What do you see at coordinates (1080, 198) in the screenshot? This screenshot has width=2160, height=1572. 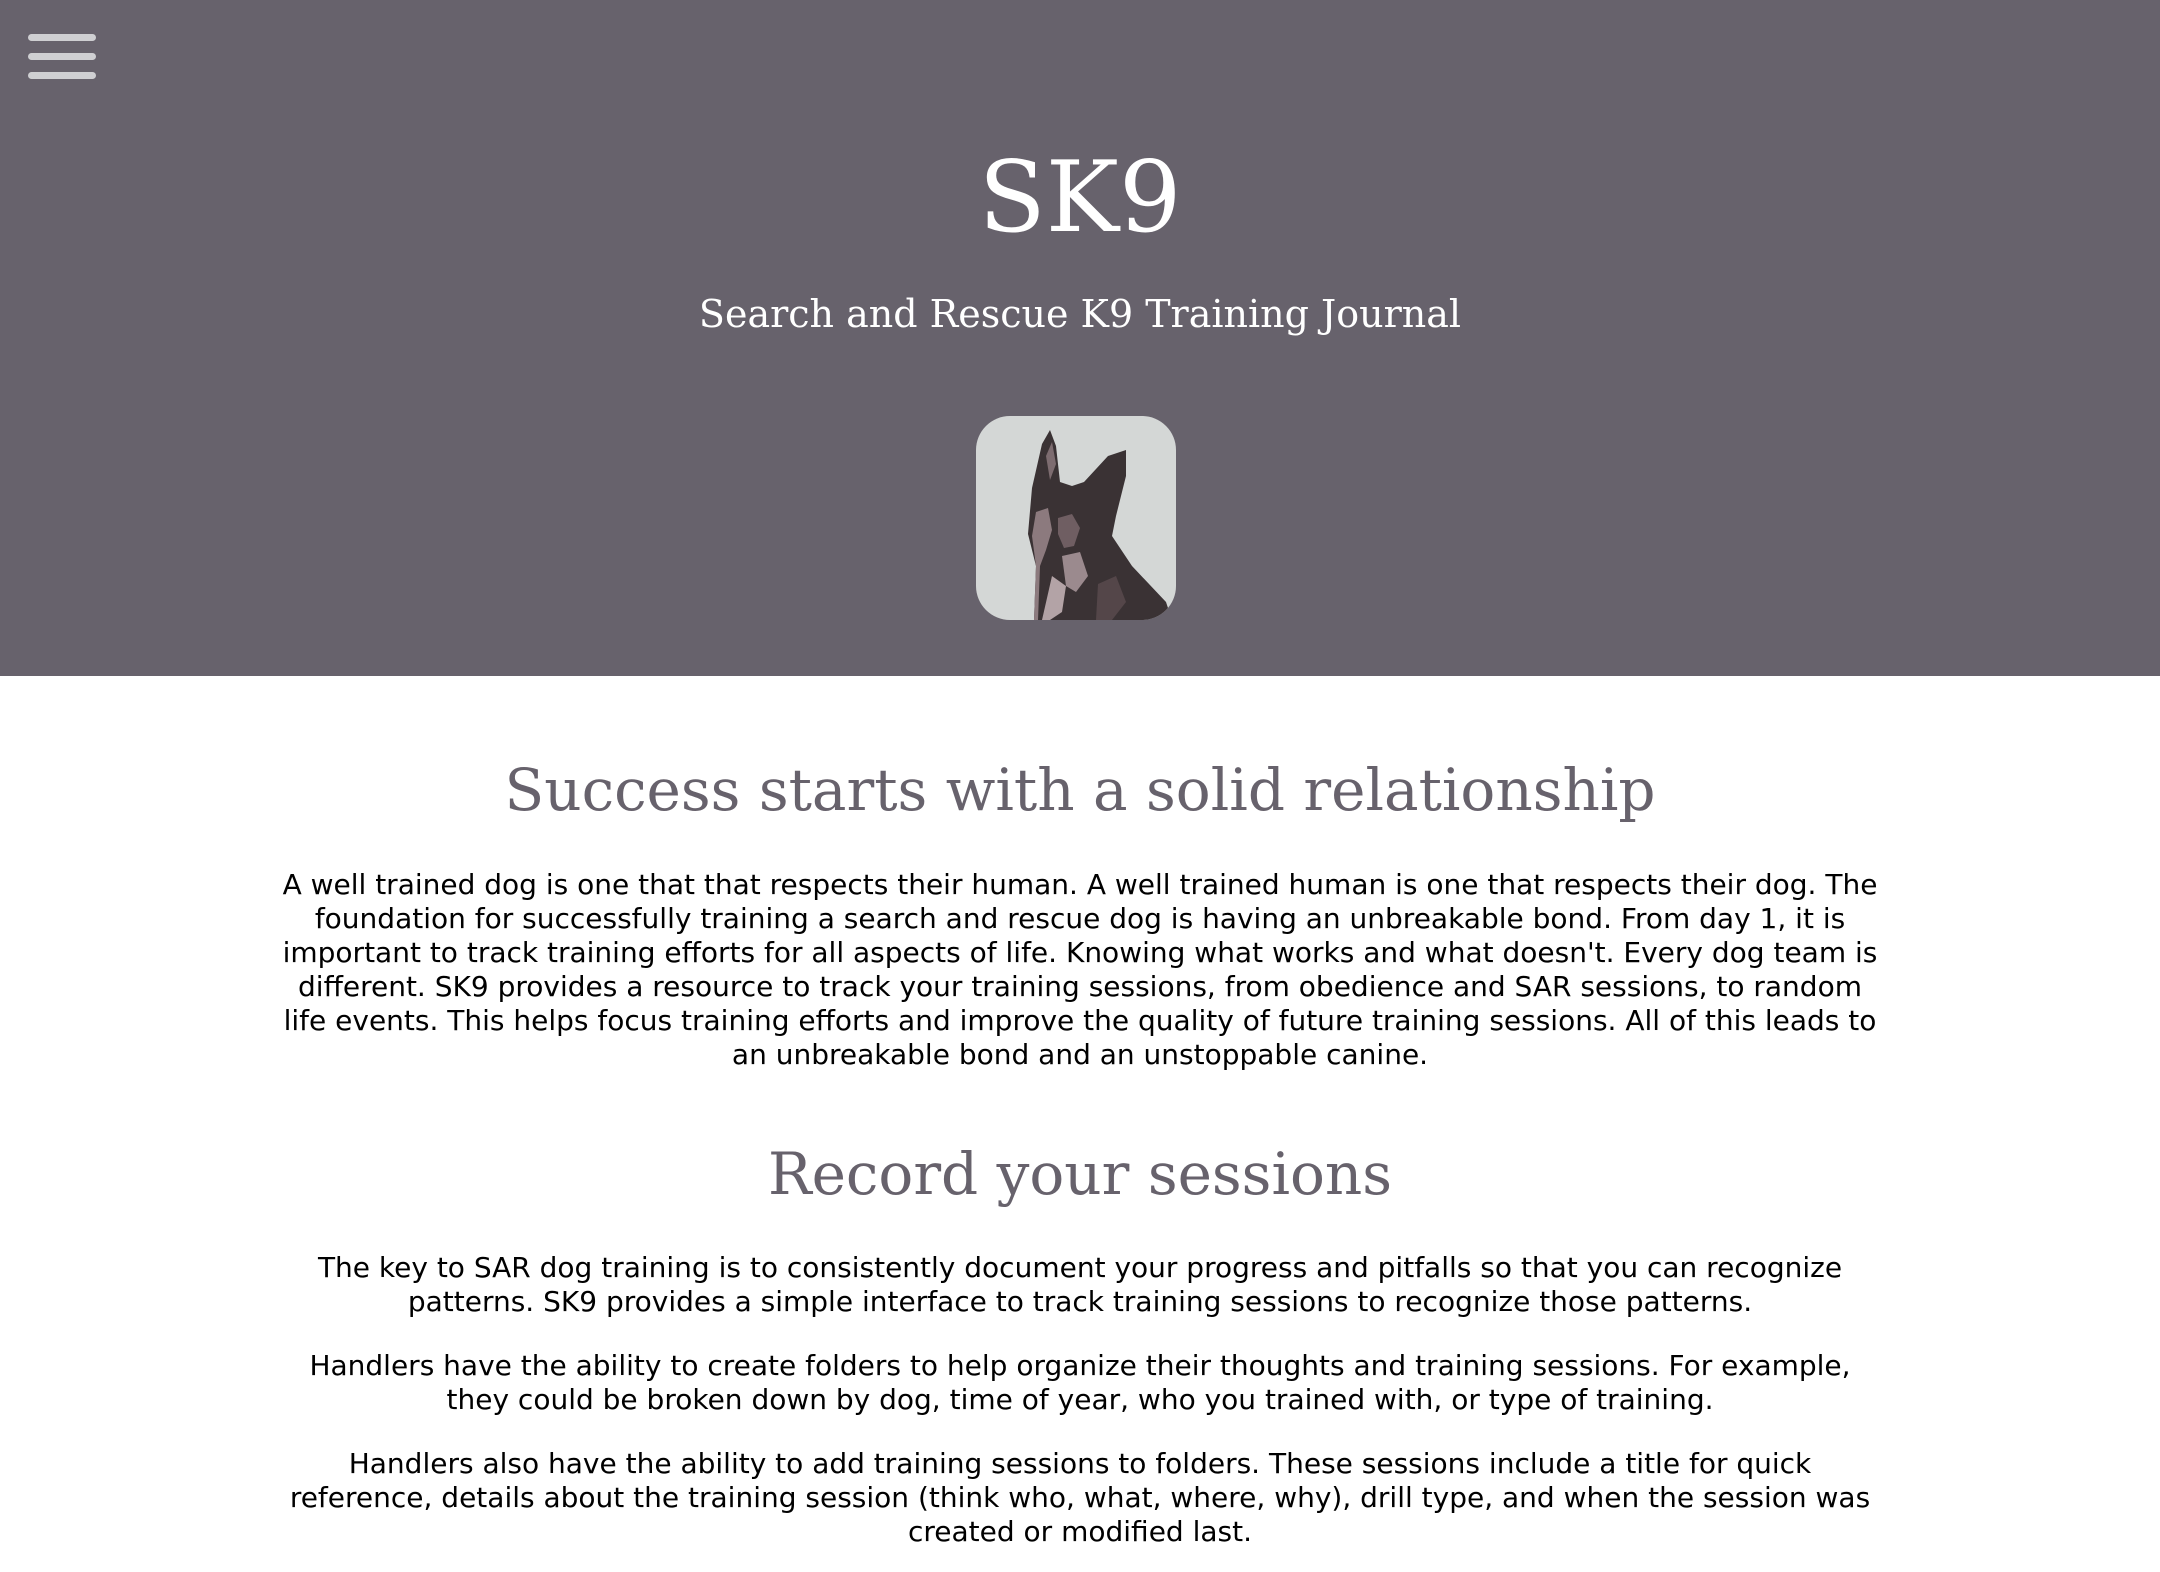 I see `site-title: SK9` at bounding box center [1080, 198].